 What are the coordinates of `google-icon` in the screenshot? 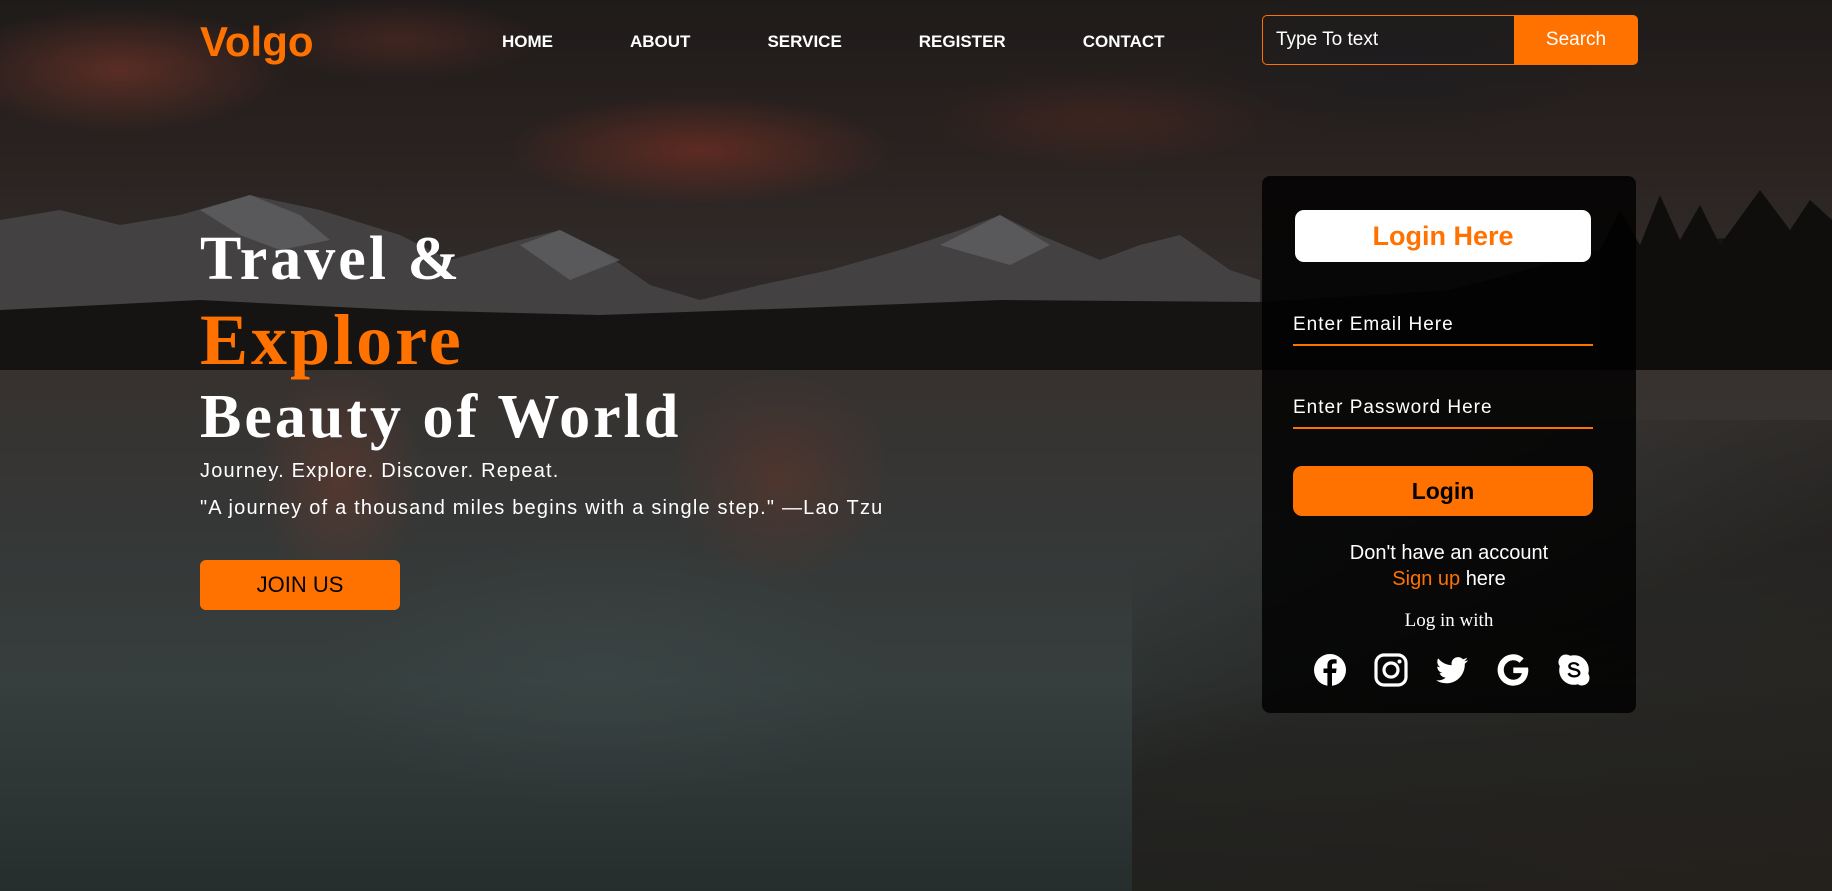 It's located at (1513, 670).